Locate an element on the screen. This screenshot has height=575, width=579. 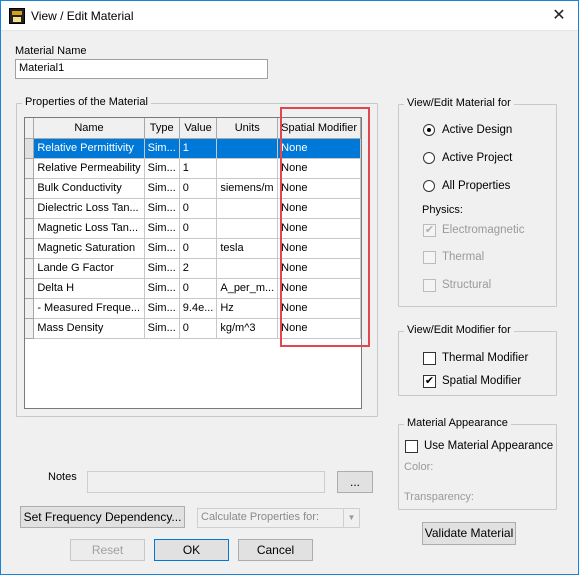
calculate-properties-dropdown: Calculate Properties for: ▼ is located at coordinates (278, 518).